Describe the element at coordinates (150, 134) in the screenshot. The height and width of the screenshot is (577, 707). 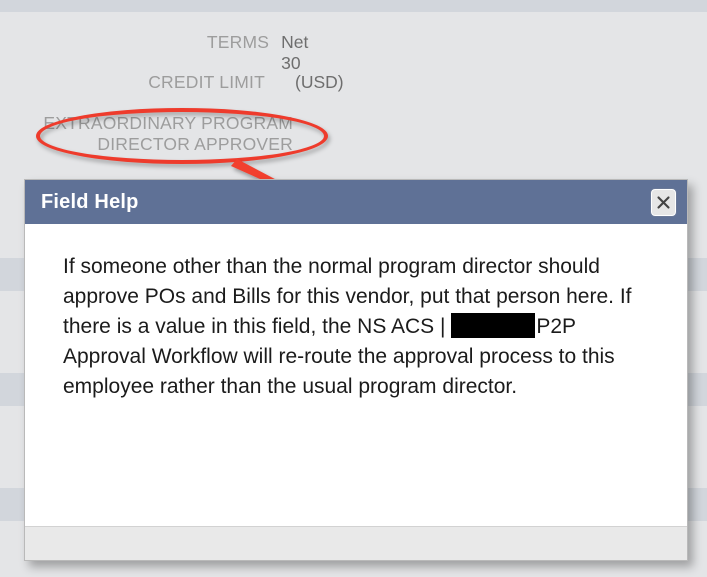
I see `field-label-extraordinary-program-director-approver: EXTRAORDINARY PROGRAM DIRECTOR APPROVER` at that location.